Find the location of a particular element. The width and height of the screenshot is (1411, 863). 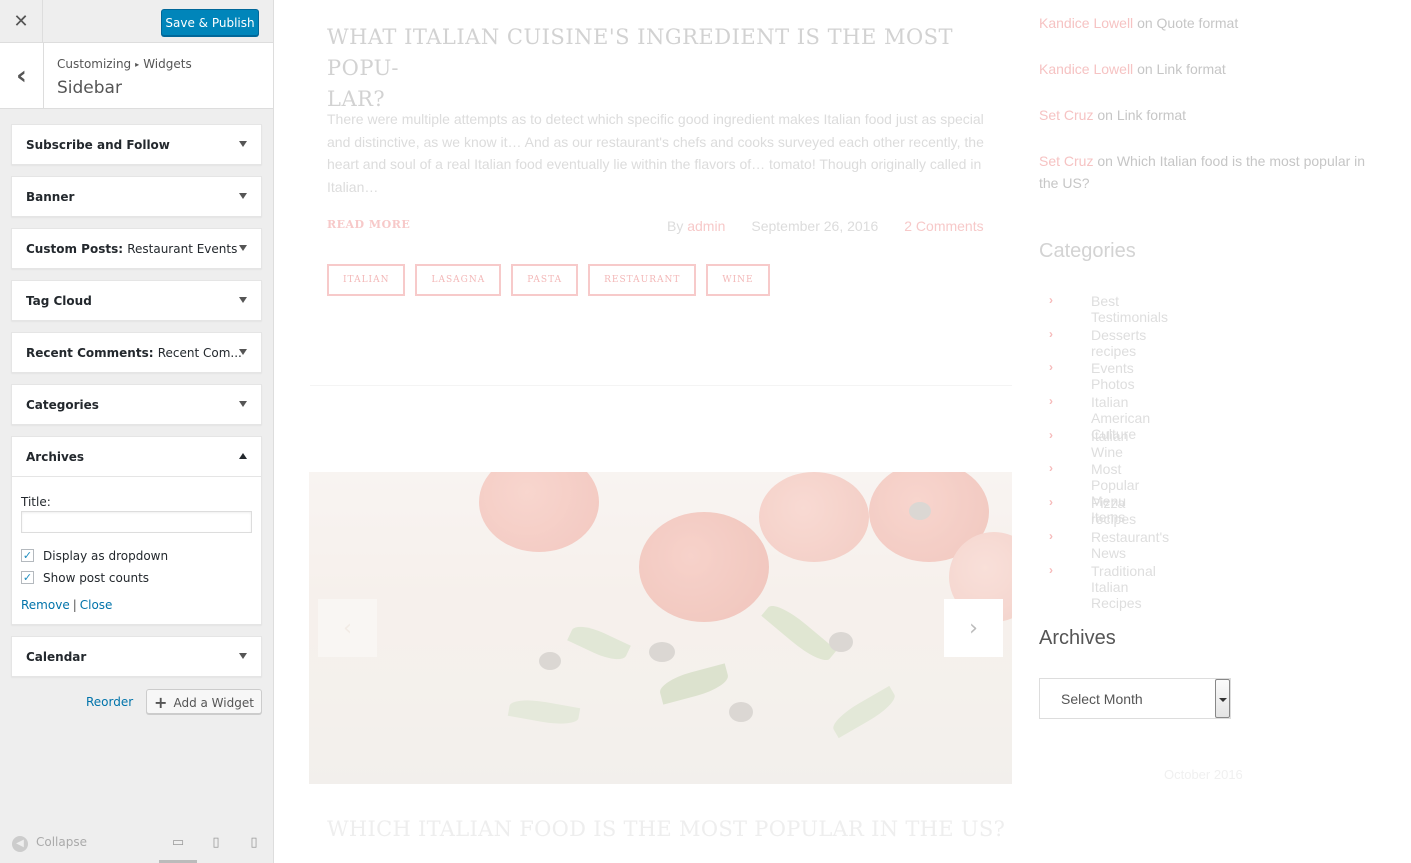

widget-tag-cloud: Tag Cloud is located at coordinates (136, 300).